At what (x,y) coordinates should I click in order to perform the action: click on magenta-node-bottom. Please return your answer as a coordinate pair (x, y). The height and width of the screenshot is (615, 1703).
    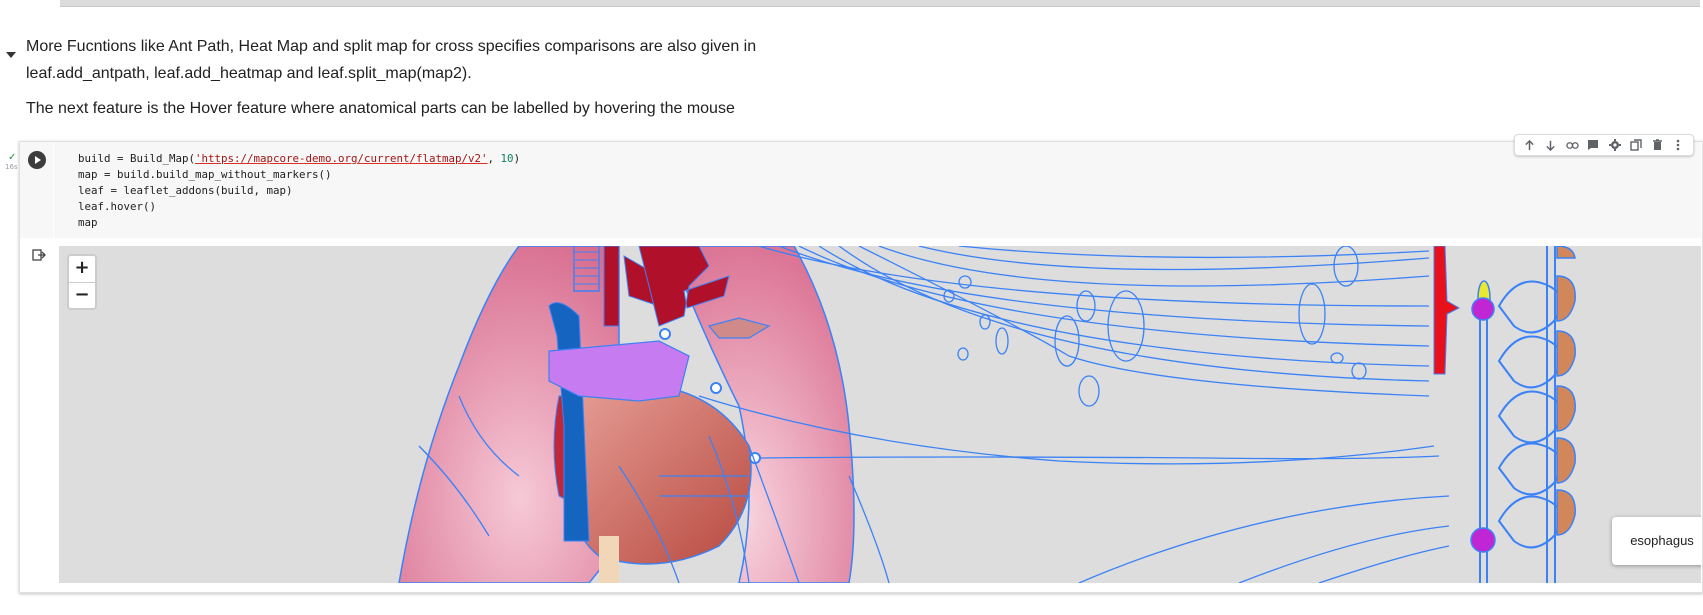
    Looking at the image, I should click on (1483, 540).